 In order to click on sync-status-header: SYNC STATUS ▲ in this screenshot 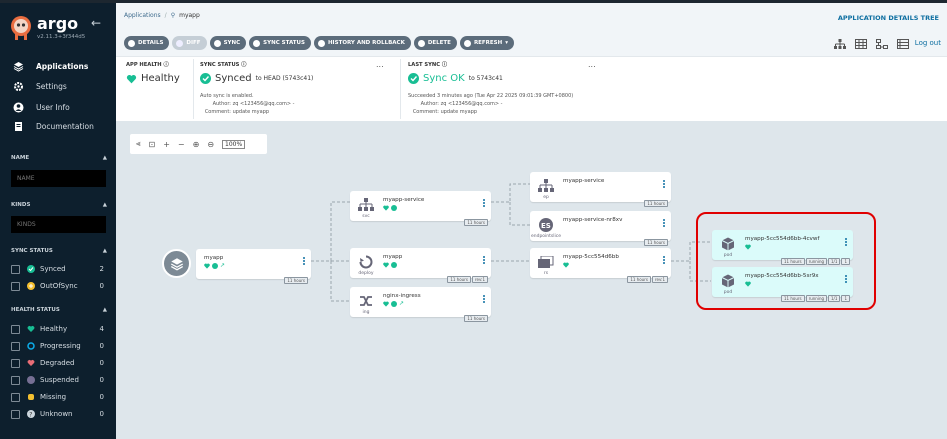, I will do `click(59, 251)`.